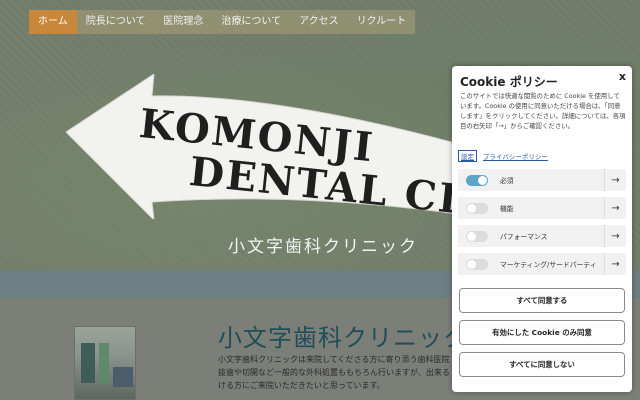  What do you see at coordinates (548, 265) in the screenshot?
I see `category-label: マーケティング/サードパーティ` at bounding box center [548, 265].